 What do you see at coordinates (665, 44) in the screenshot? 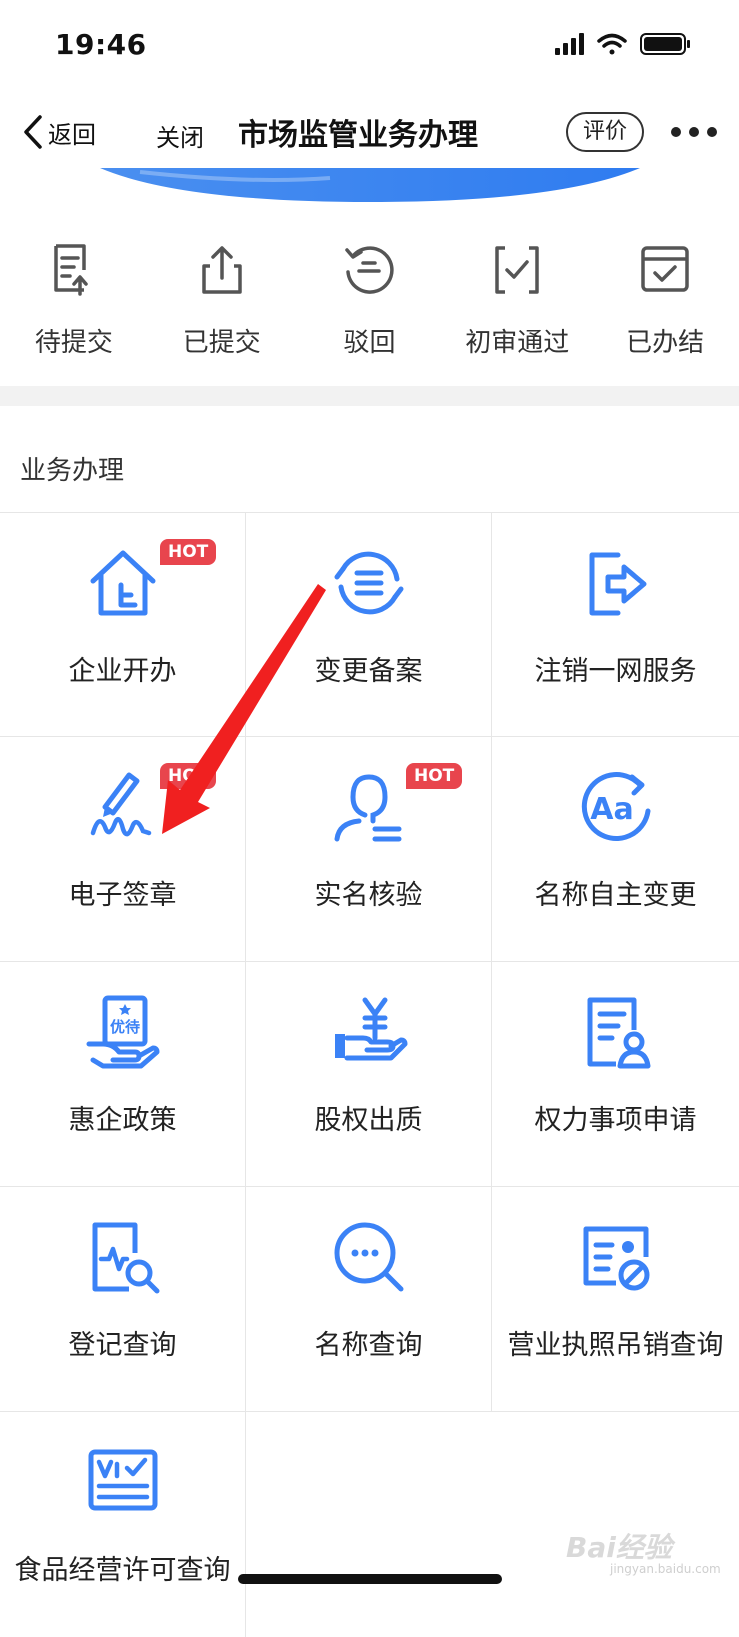
I see `battery-icon` at bounding box center [665, 44].